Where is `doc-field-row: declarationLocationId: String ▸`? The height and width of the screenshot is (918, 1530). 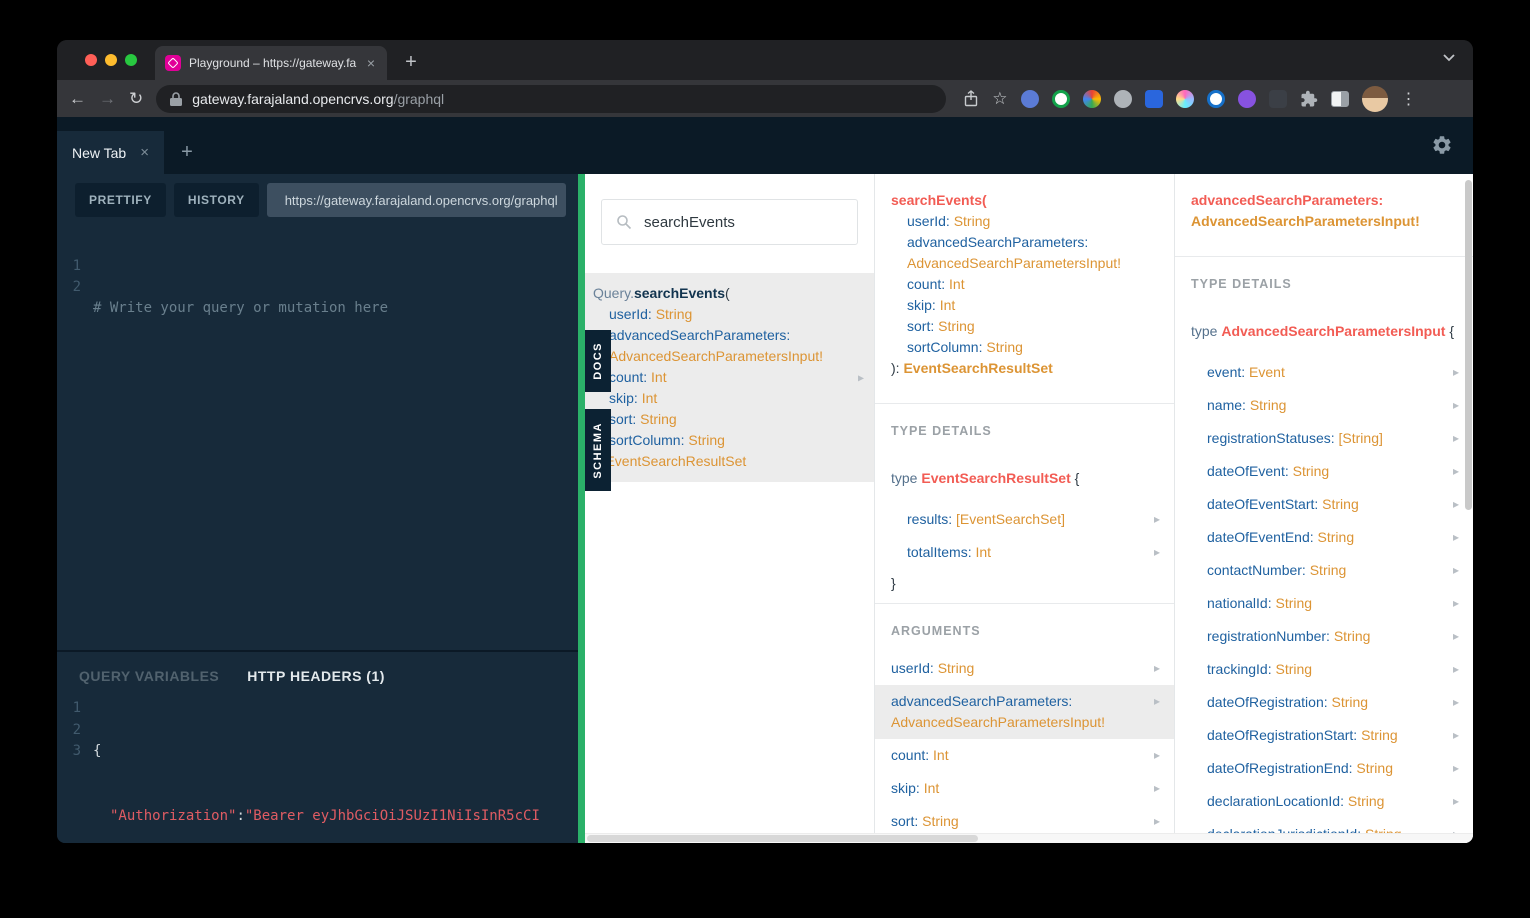 doc-field-row: declarationLocationId: String ▸ is located at coordinates (1324, 801).